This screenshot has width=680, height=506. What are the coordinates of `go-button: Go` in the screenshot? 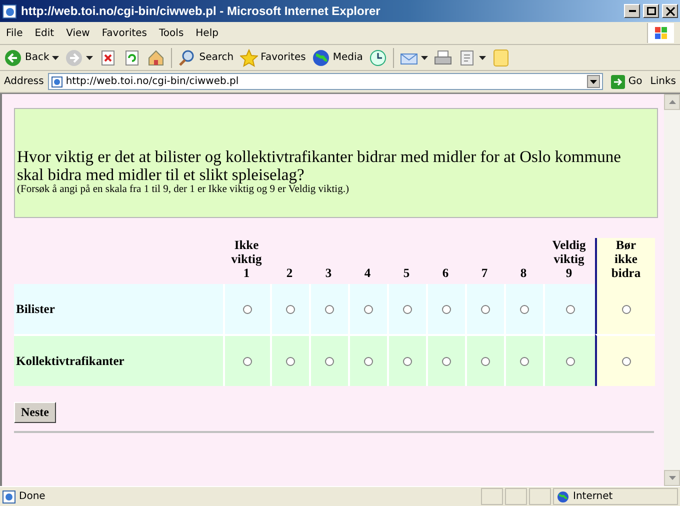 It's located at (626, 81).